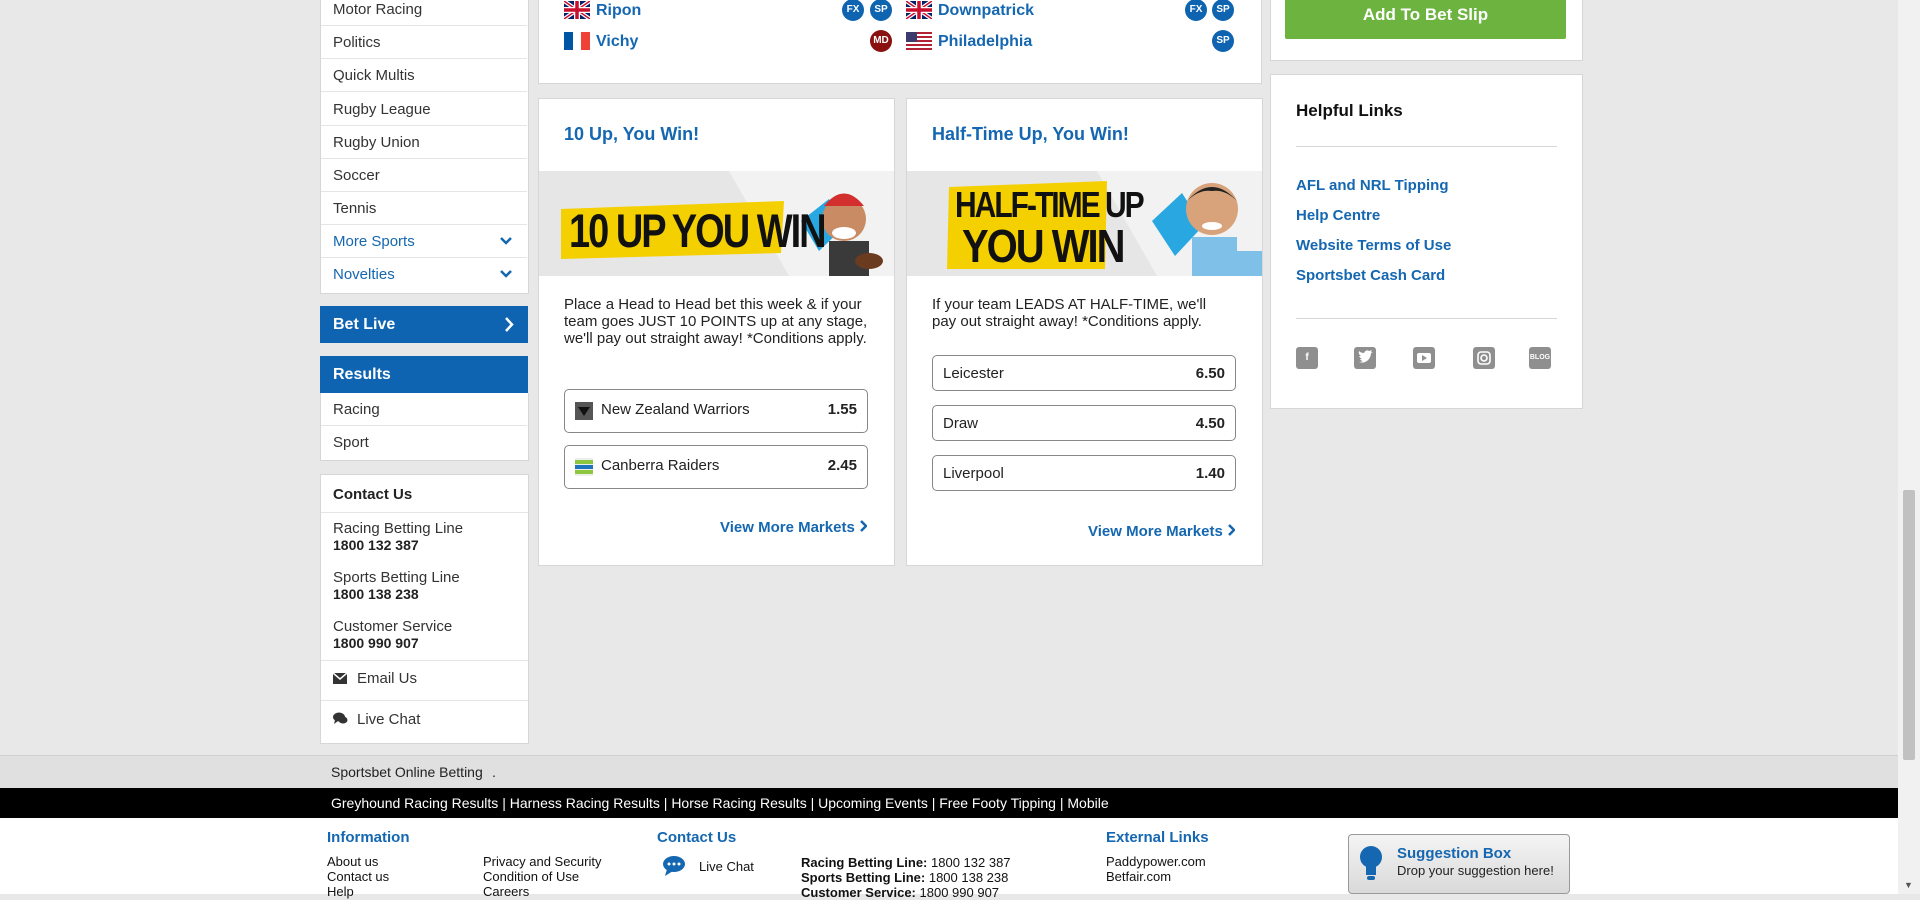 The height and width of the screenshot is (900, 1920). I want to click on badge-sp: SP, so click(1223, 10).